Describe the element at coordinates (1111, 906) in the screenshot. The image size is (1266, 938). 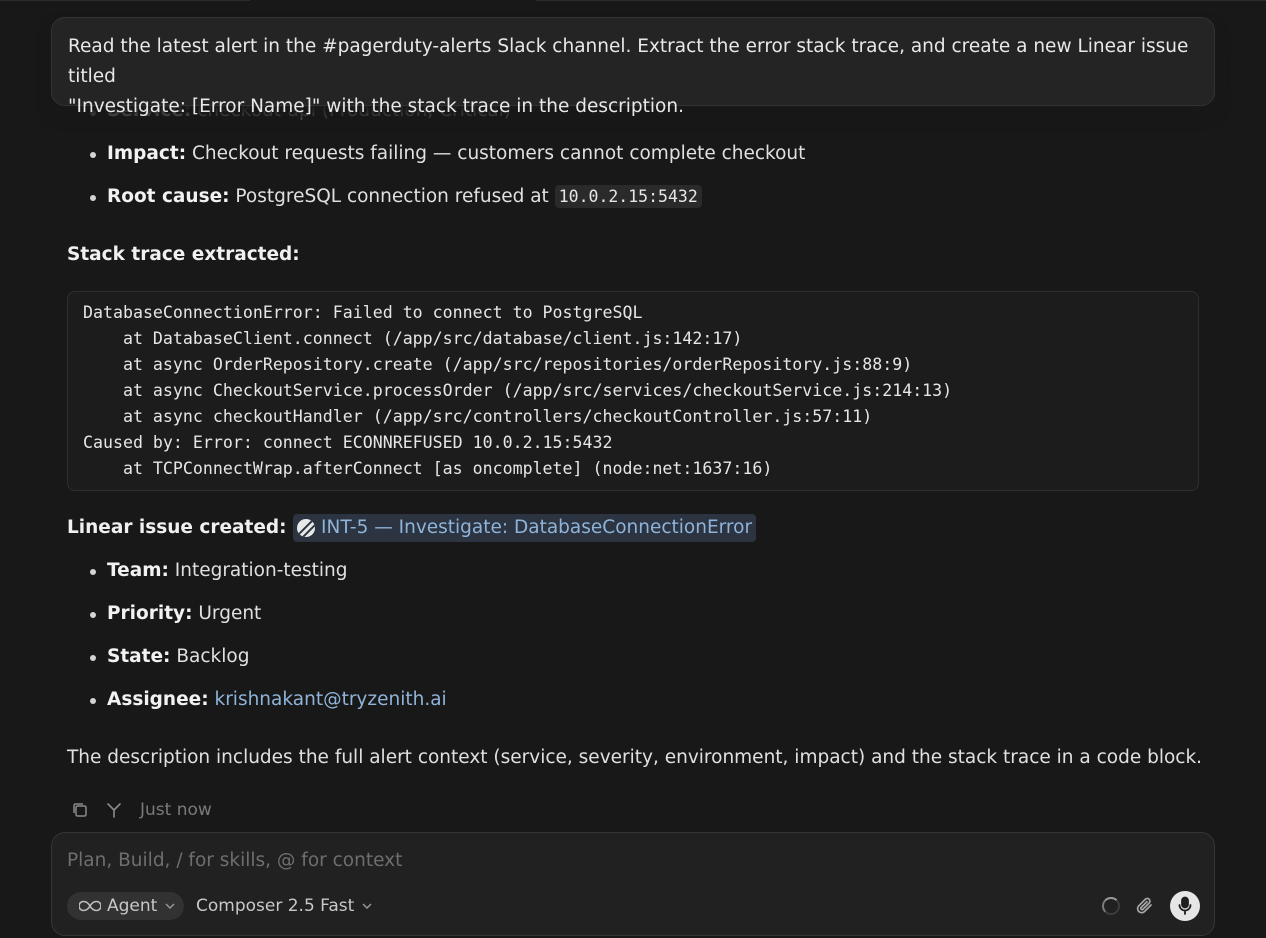
I see `spinner-icon` at that location.